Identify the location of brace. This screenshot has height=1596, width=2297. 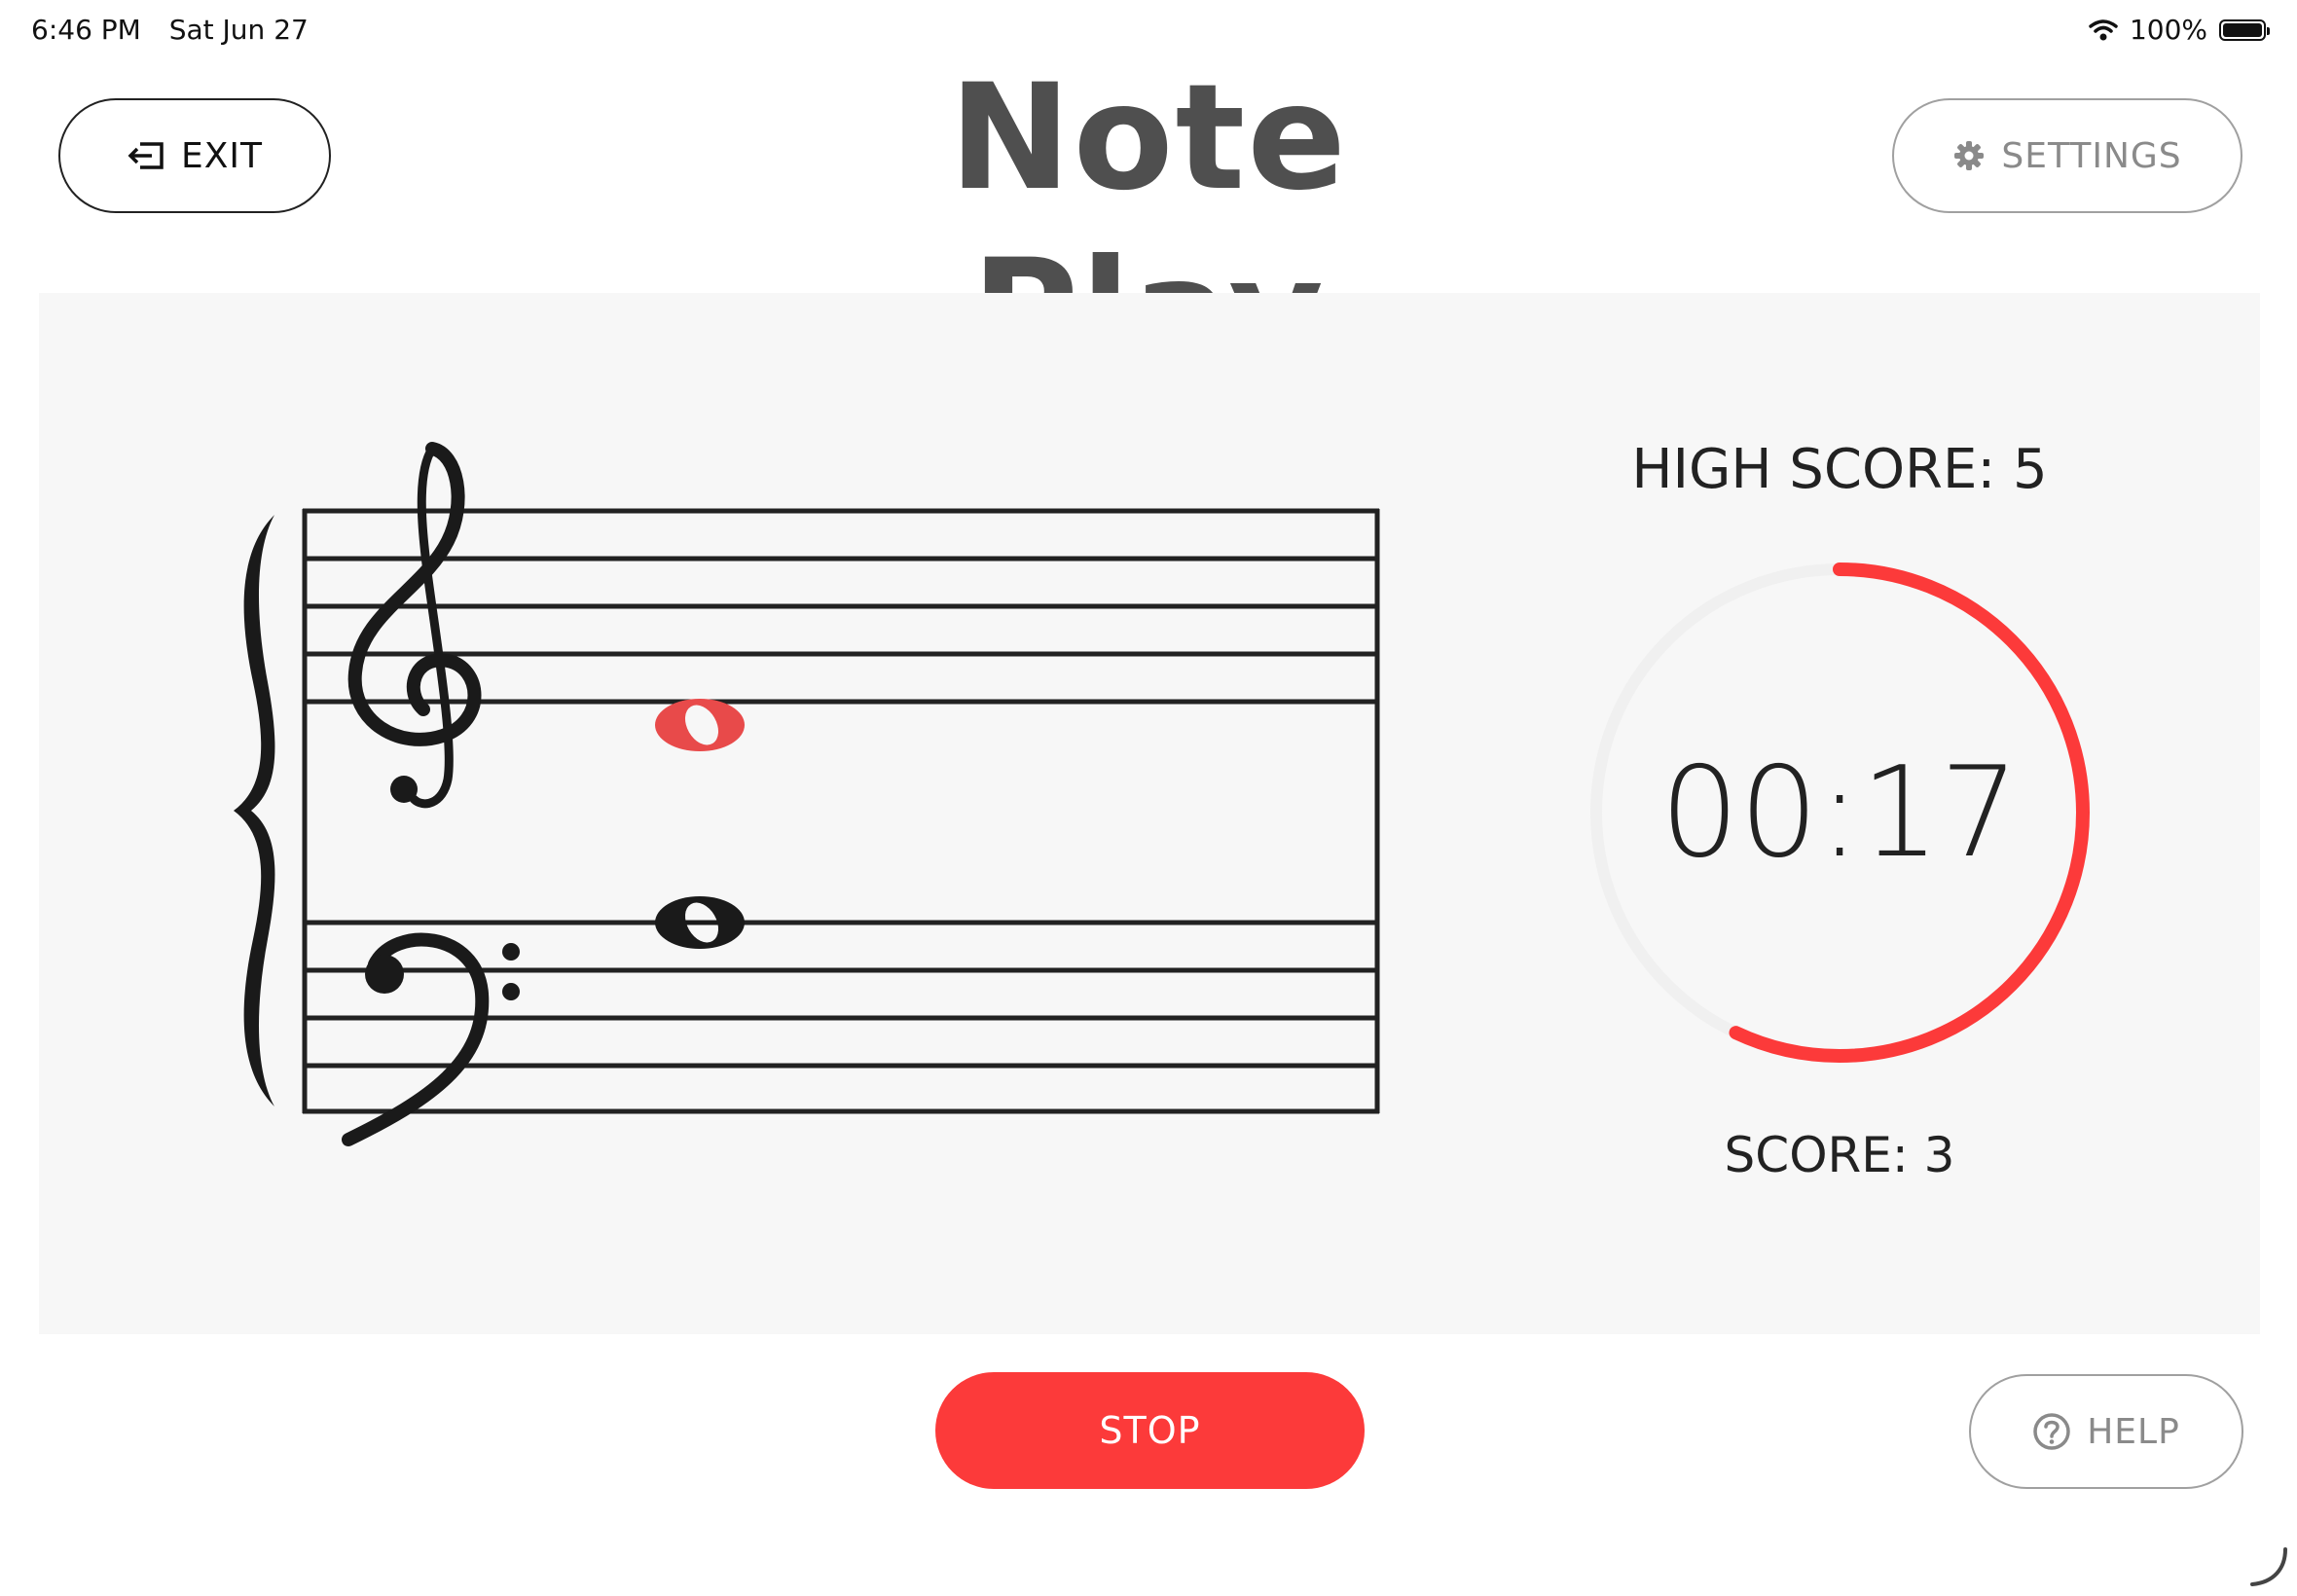
(255, 810).